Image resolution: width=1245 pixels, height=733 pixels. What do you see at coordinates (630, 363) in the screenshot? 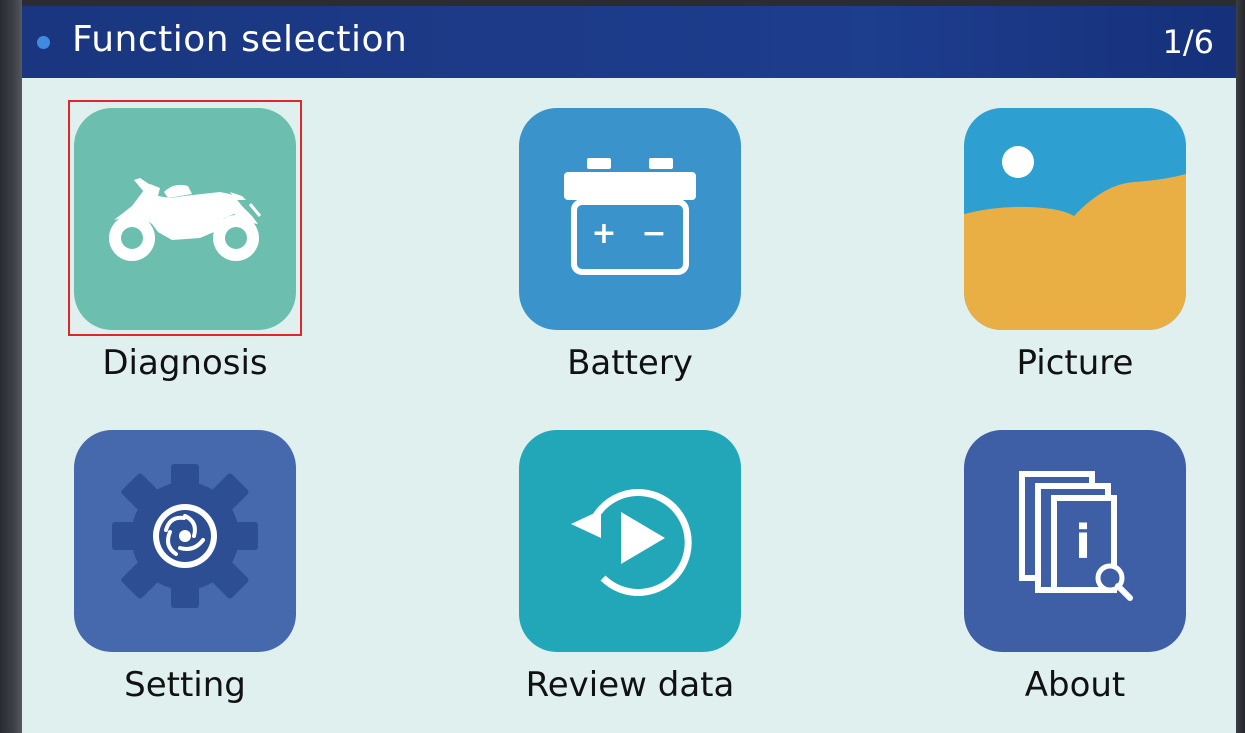
I see `tile-label-battery: Battery` at bounding box center [630, 363].